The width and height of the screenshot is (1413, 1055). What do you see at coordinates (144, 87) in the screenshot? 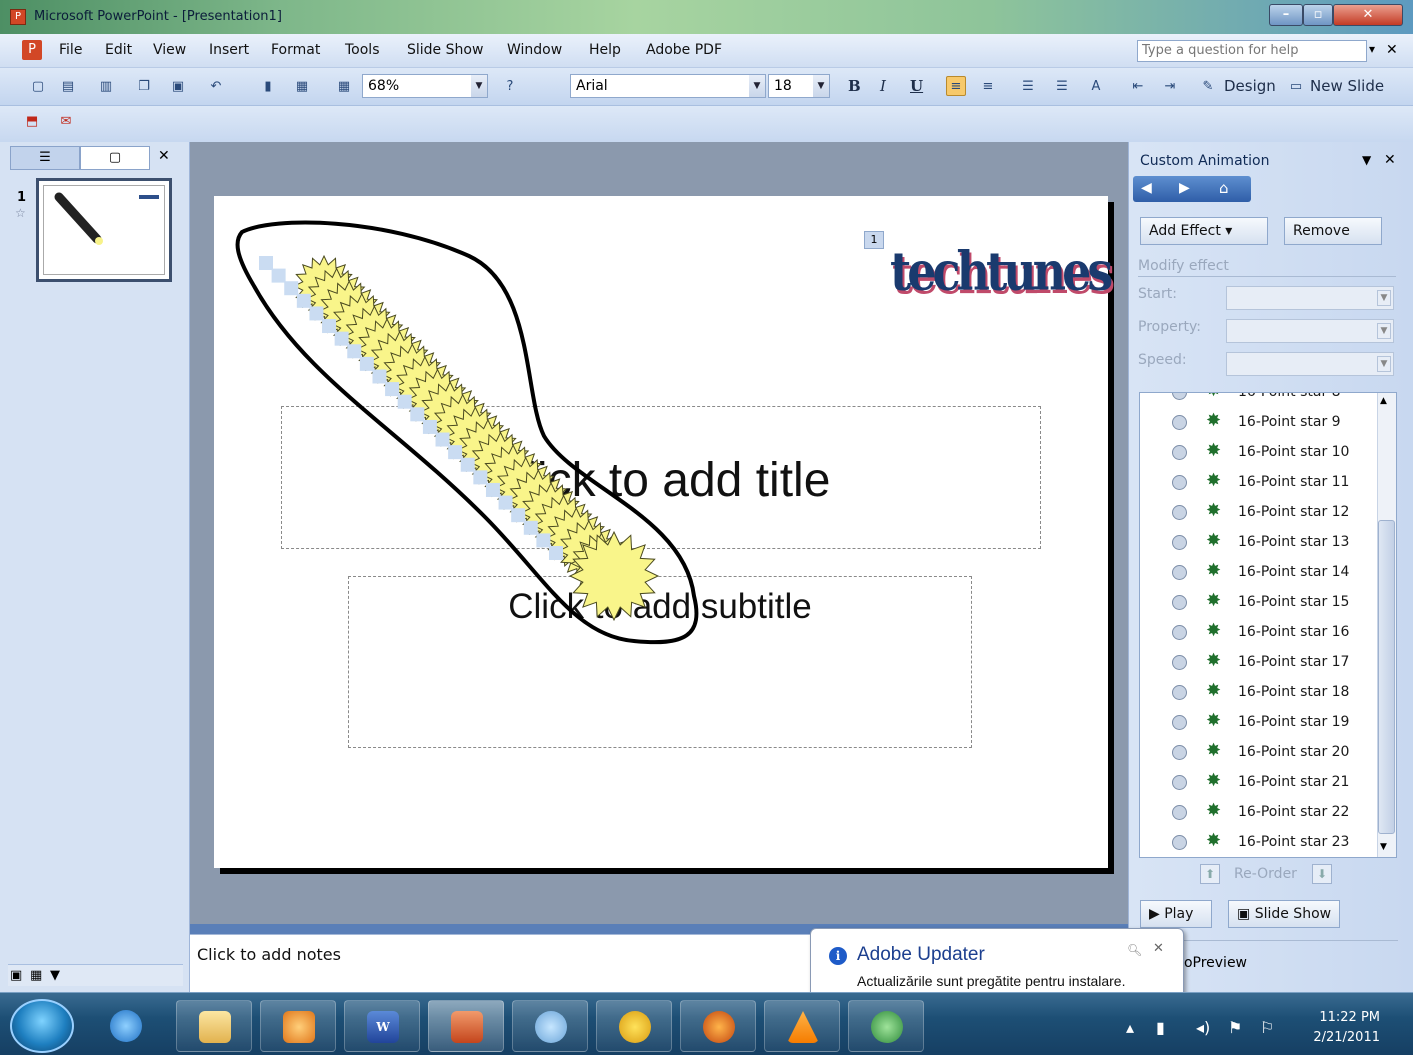
I see `copy-icon: ❐` at bounding box center [144, 87].